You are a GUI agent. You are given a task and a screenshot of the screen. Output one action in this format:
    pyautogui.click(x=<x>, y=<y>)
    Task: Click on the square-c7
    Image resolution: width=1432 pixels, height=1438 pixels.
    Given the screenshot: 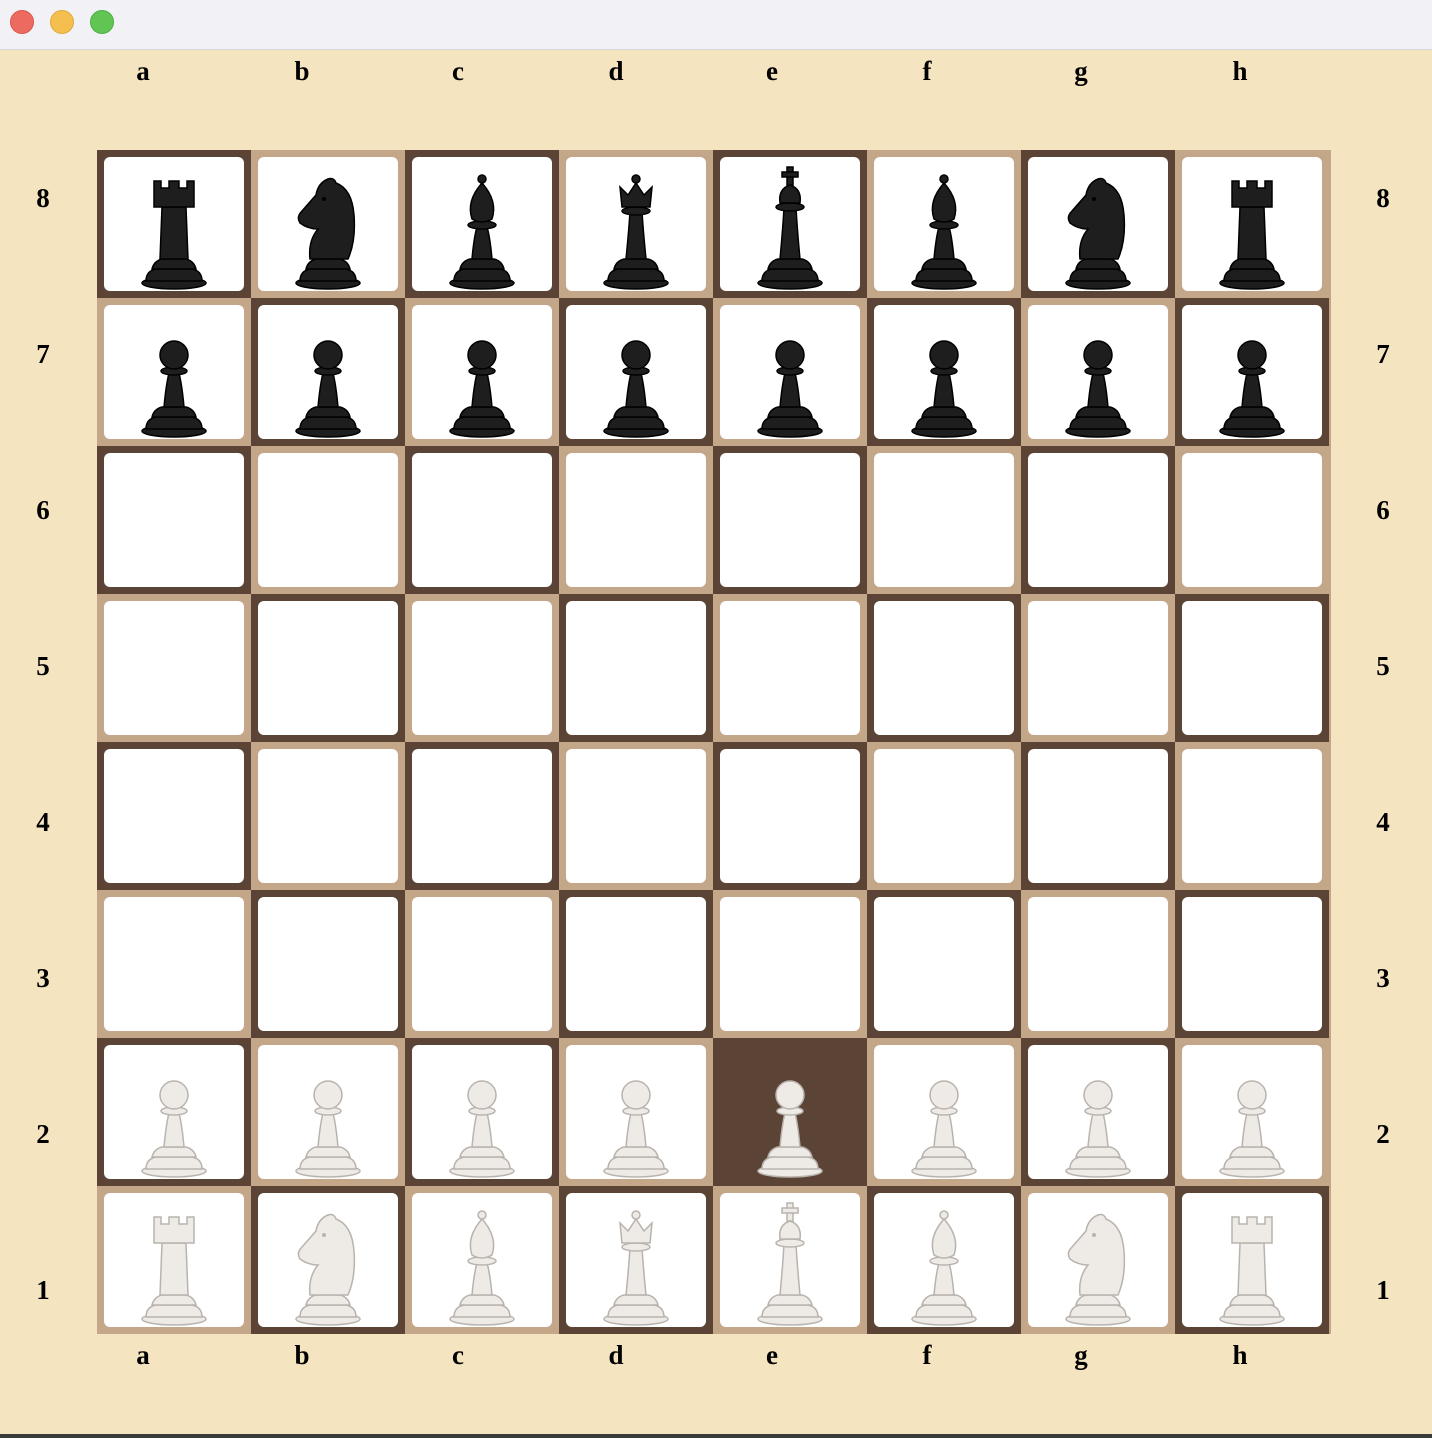 What is the action you would take?
    pyautogui.click(x=482, y=372)
    